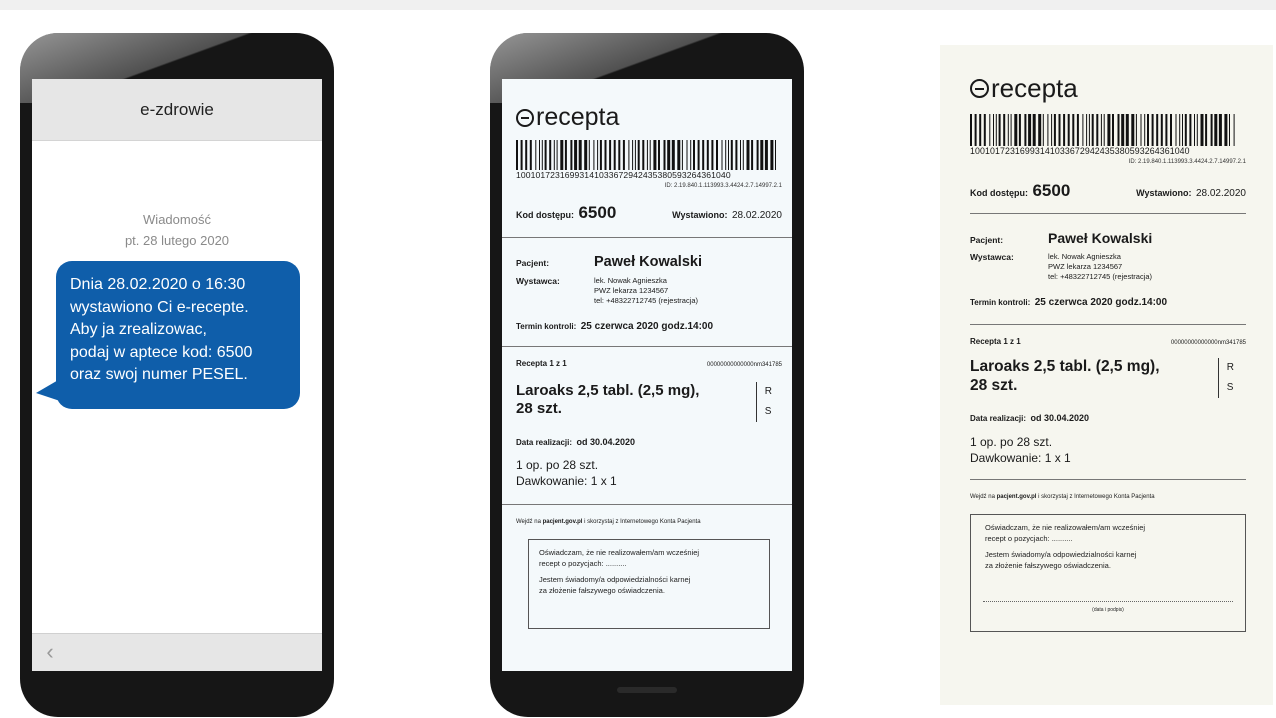  Describe the element at coordinates (546, 326) in the screenshot. I see `control-label: Termin kontroli:` at that location.